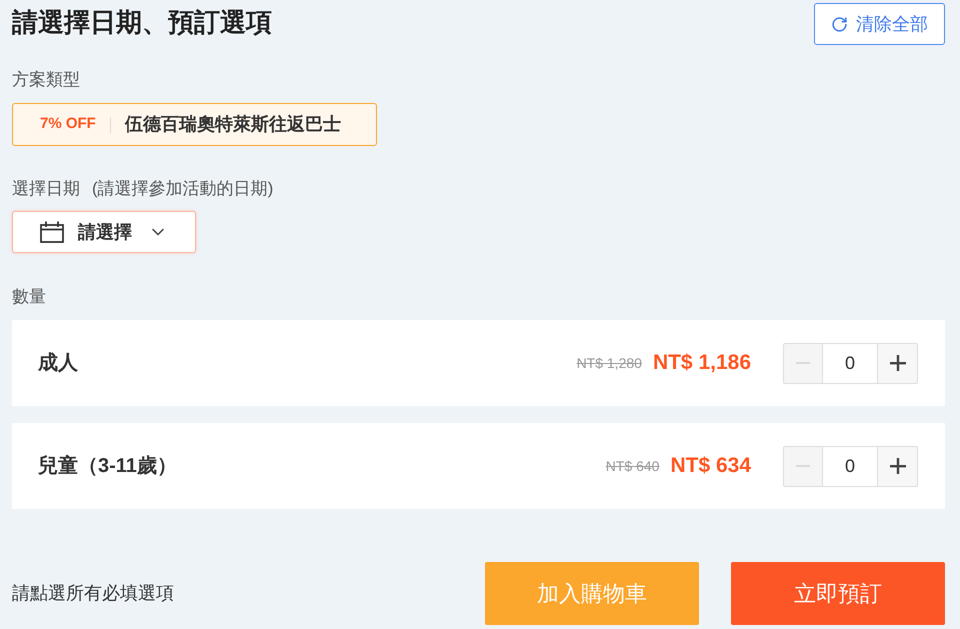 Image resolution: width=960 pixels, height=629 pixels. I want to click on section-label: 數量, so click(29, 297).